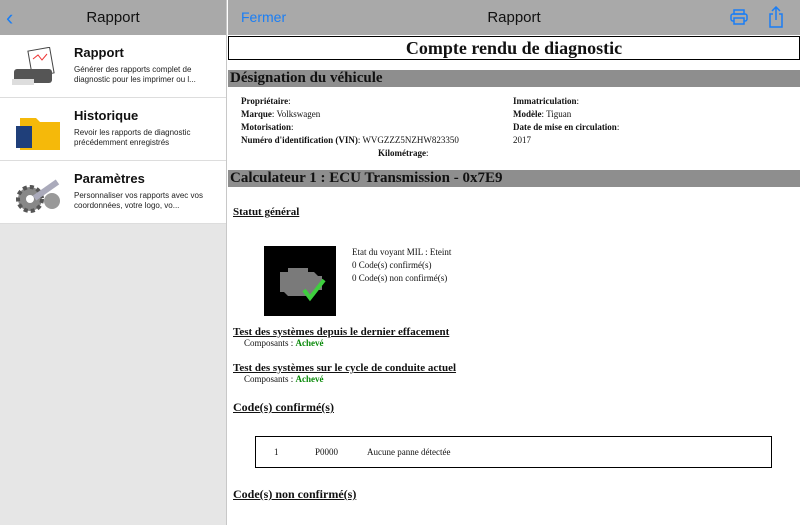 The height and width of the screenshot is (525, 800). Describe the element at coordinates (284, 379) in the screenshot. I see `test2-status: Composants : Achevé` at that location.